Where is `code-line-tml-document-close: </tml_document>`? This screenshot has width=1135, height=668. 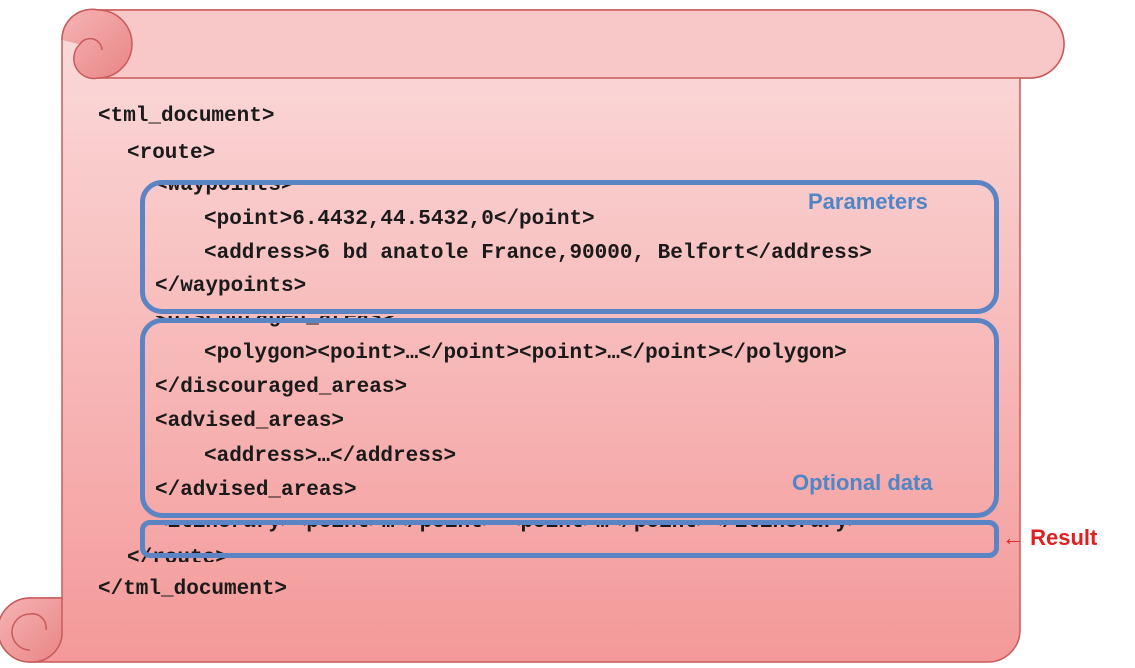
code-line-tml-document-close: </tml_document> is located at coordinates (193, 589).